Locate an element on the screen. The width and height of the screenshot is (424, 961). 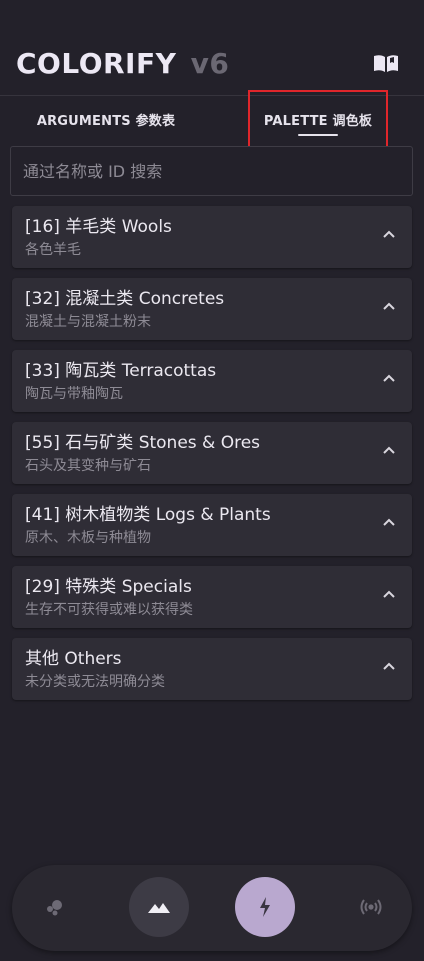
category-subtitle: 各色羊毛 is located at coordinates (53, 250).